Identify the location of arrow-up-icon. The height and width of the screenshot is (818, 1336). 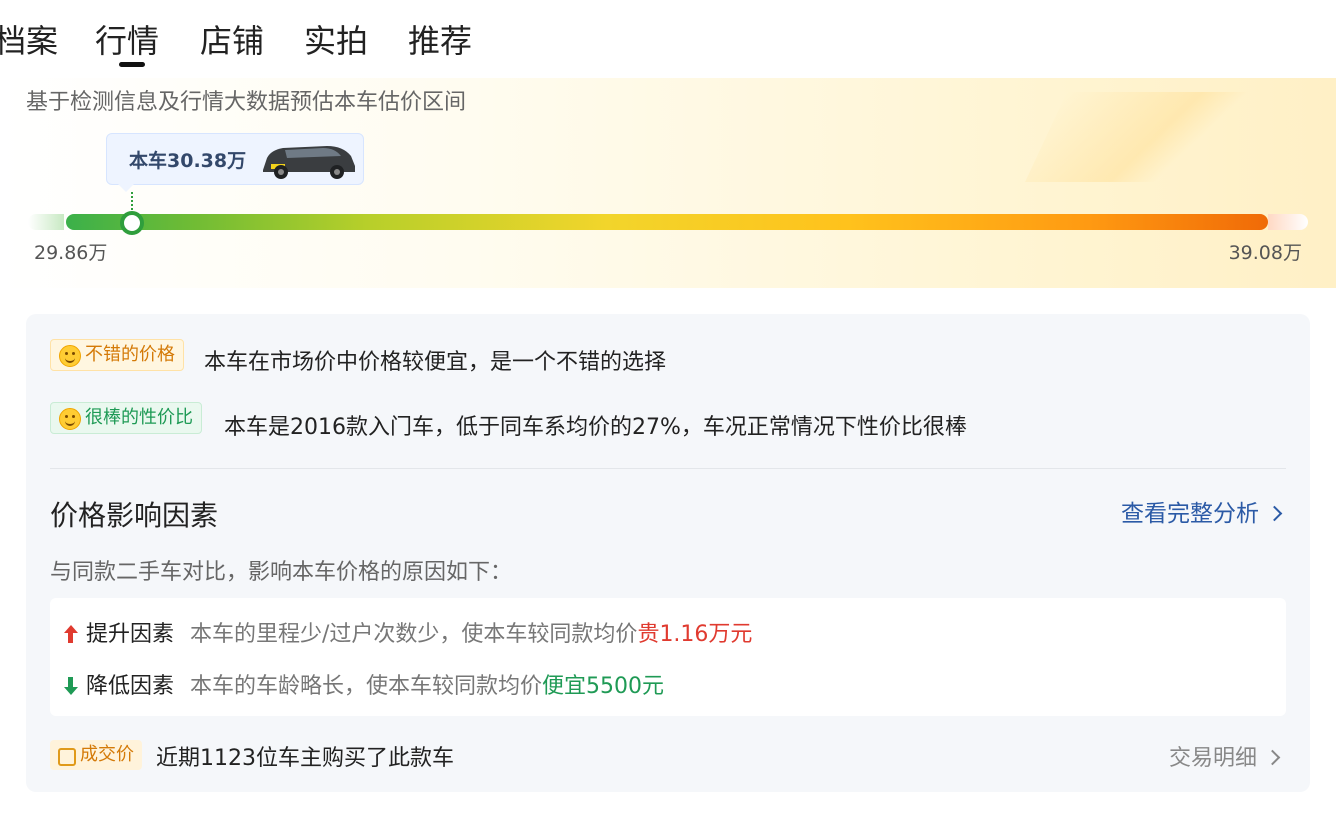
(71, 634).